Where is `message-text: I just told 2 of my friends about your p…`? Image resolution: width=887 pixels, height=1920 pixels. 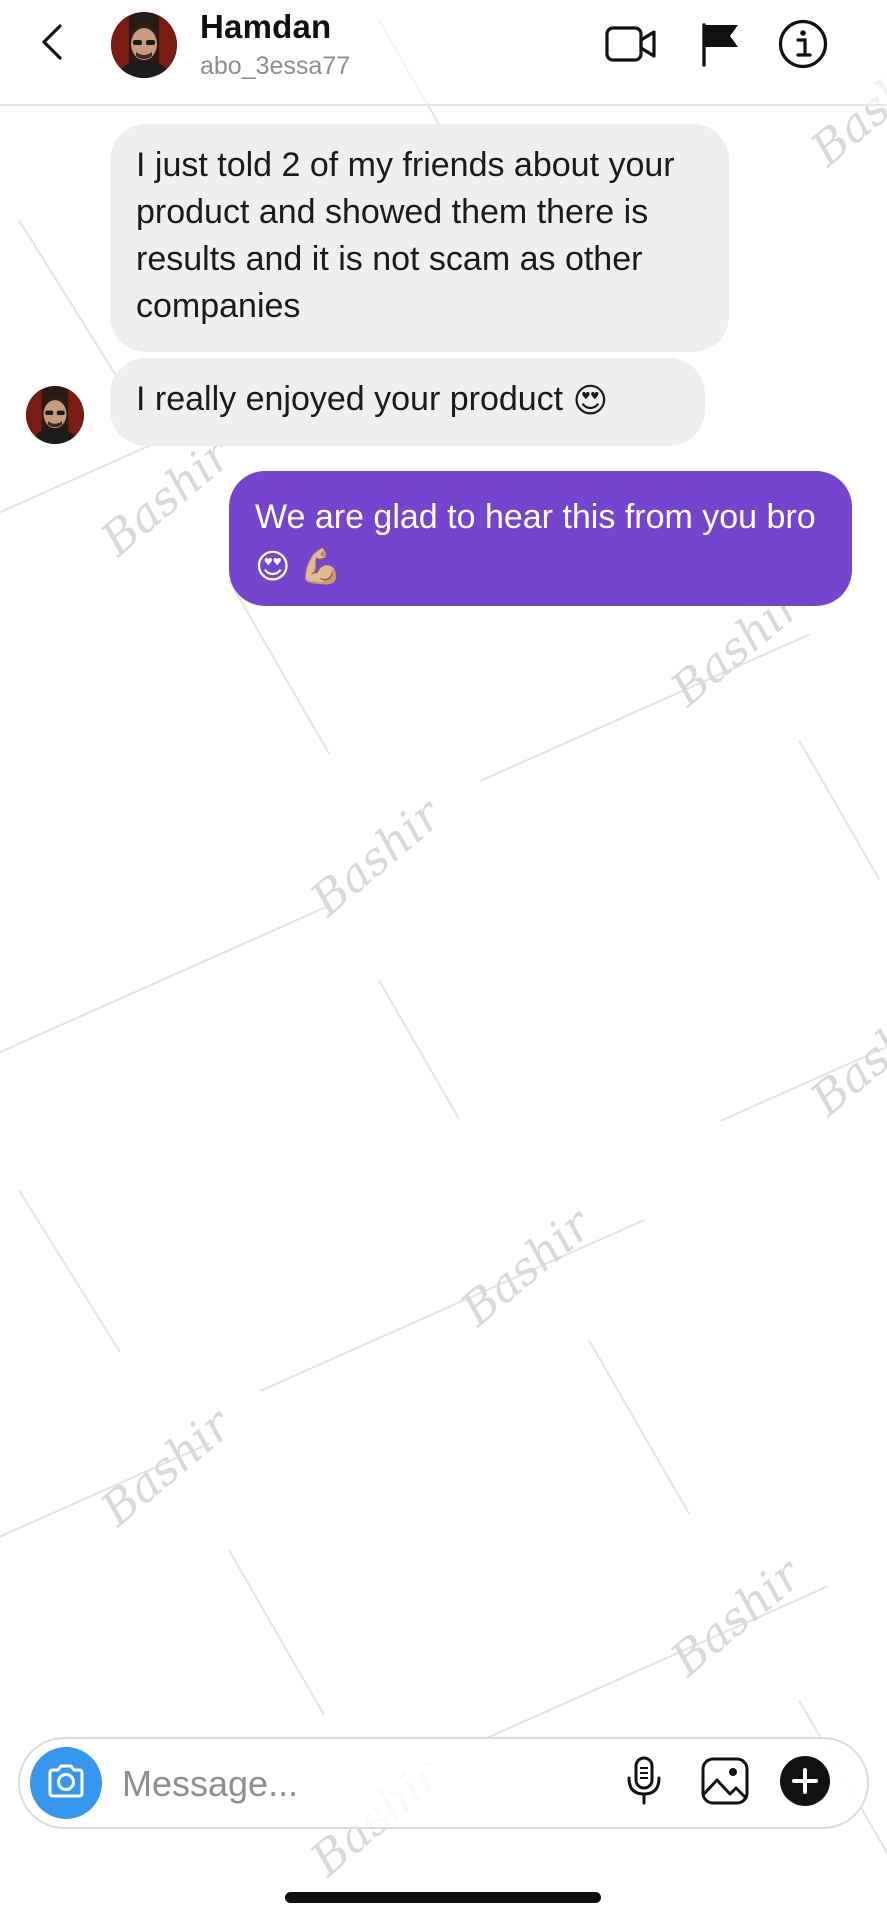 message-text: I just told 2 of my friends about your p… is located at coordinates (405, 235).